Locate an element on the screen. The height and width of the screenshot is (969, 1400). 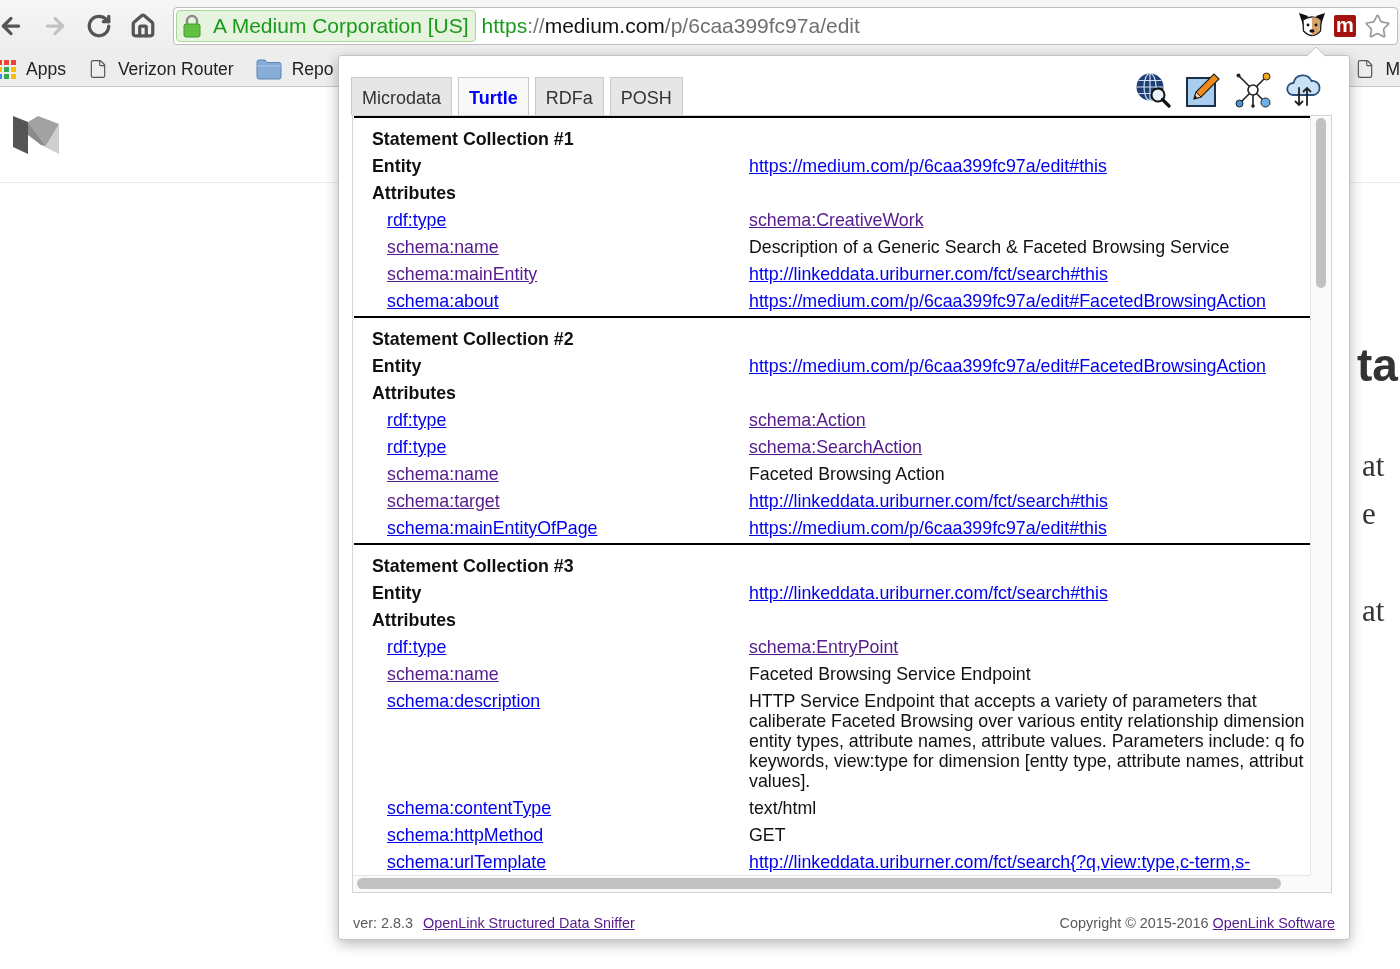
collection-title: Statement Collection #2 is located at coordinates (473, 339).